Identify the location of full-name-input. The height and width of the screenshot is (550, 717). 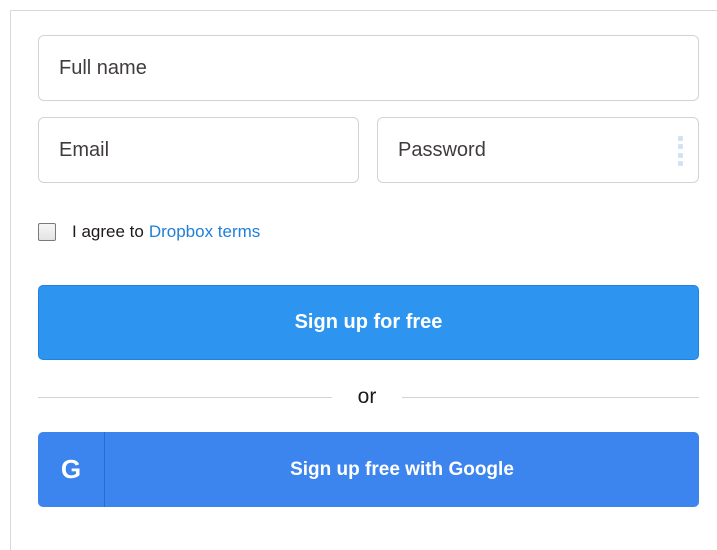
(368, 68).